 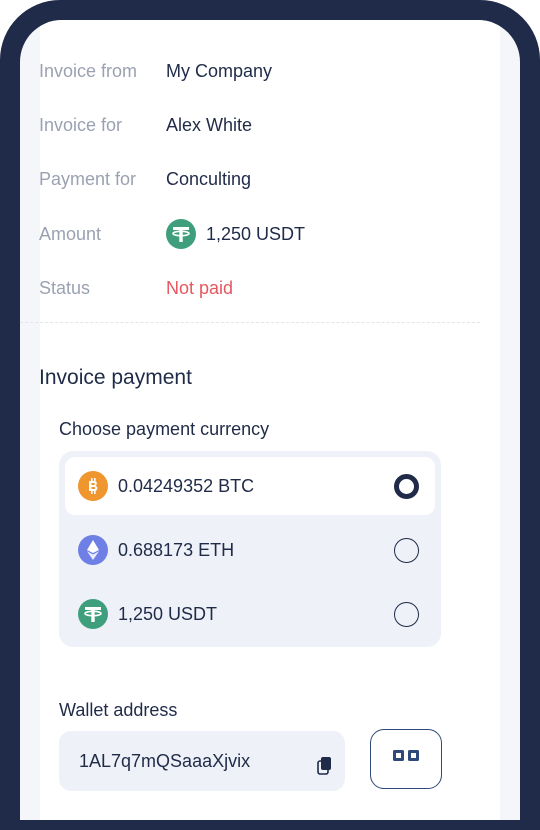 I want to click on invoice-payment-title: Invoice payment, so click(x=115, y=377).